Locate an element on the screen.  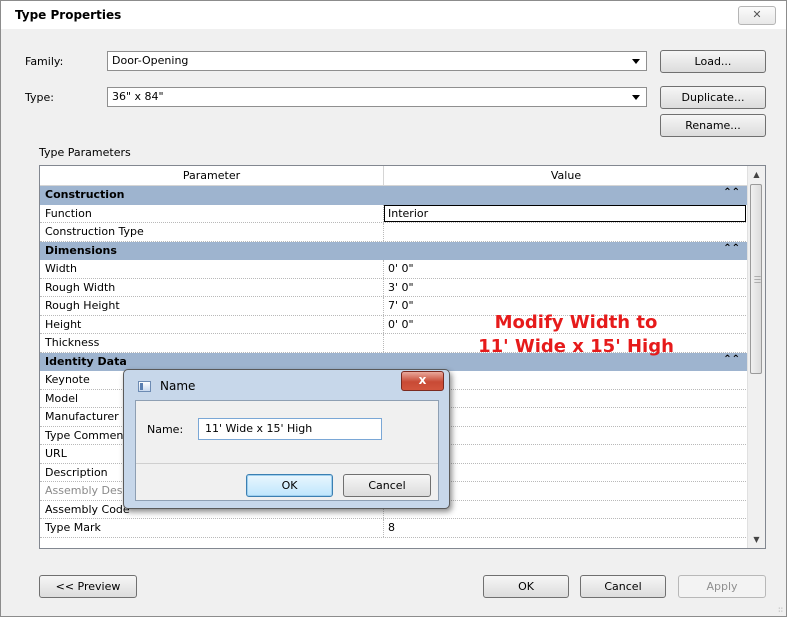
family-dropdown: Door-Opening is located at coordinates (377, 61).